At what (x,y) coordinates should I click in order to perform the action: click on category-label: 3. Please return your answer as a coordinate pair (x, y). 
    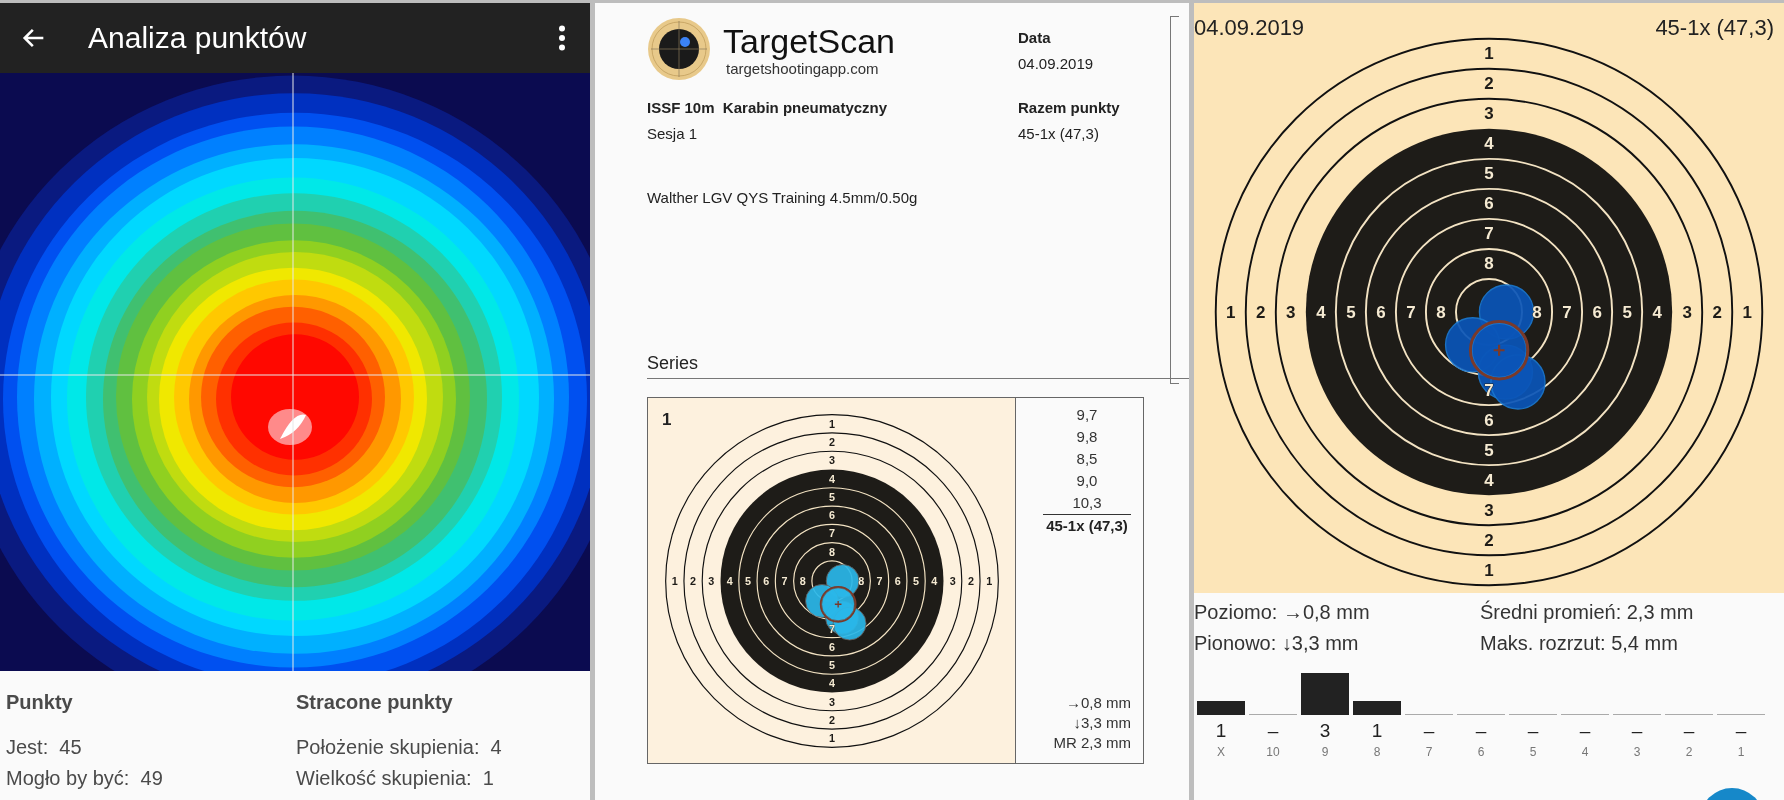
    Looking at the image, I should click on (1637, 752).